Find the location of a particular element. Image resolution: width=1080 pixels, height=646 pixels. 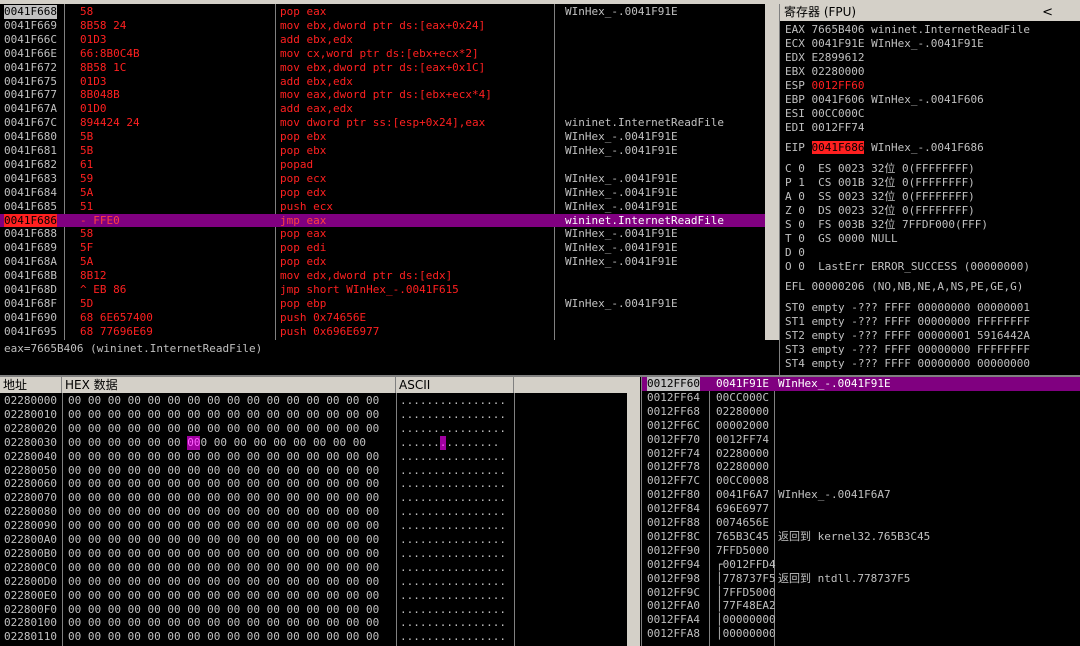

register-esi: ESI 00CC000C is located at coordinates (824, 114).